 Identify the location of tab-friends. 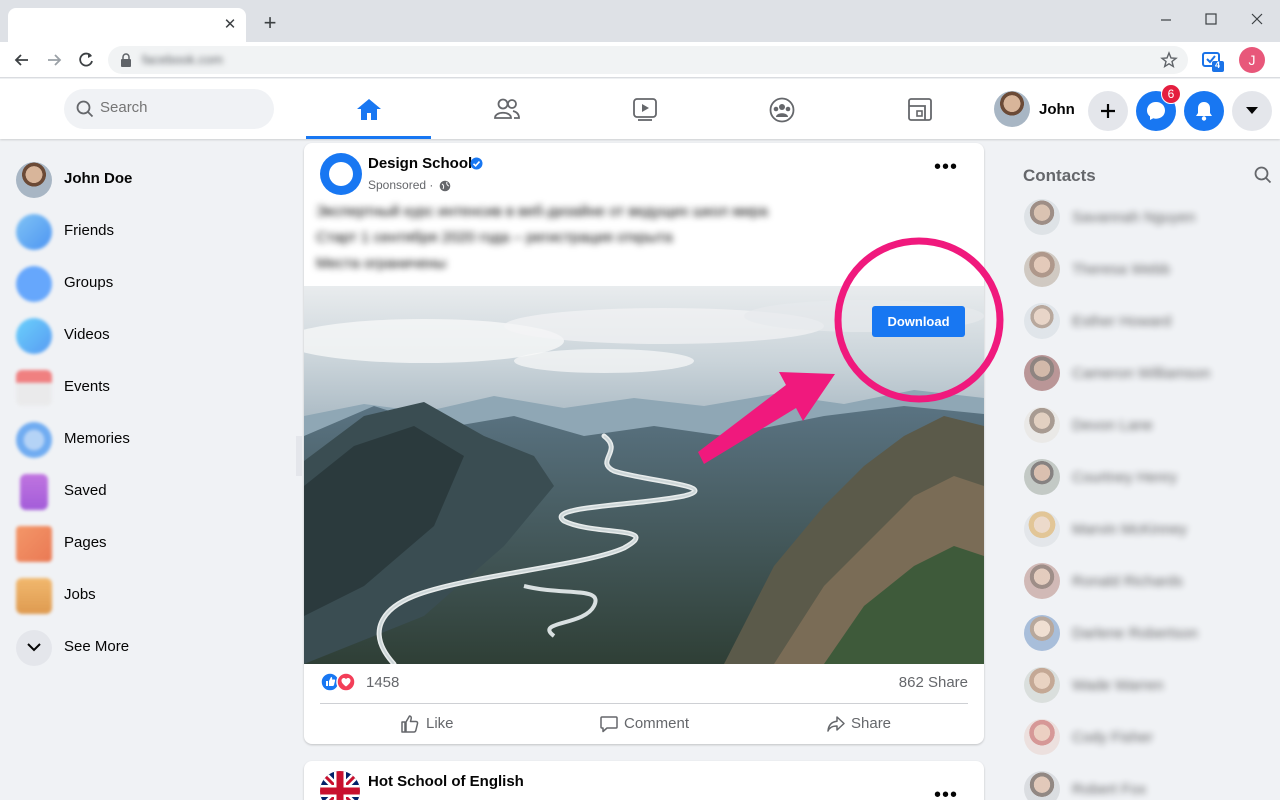
(506, 109).